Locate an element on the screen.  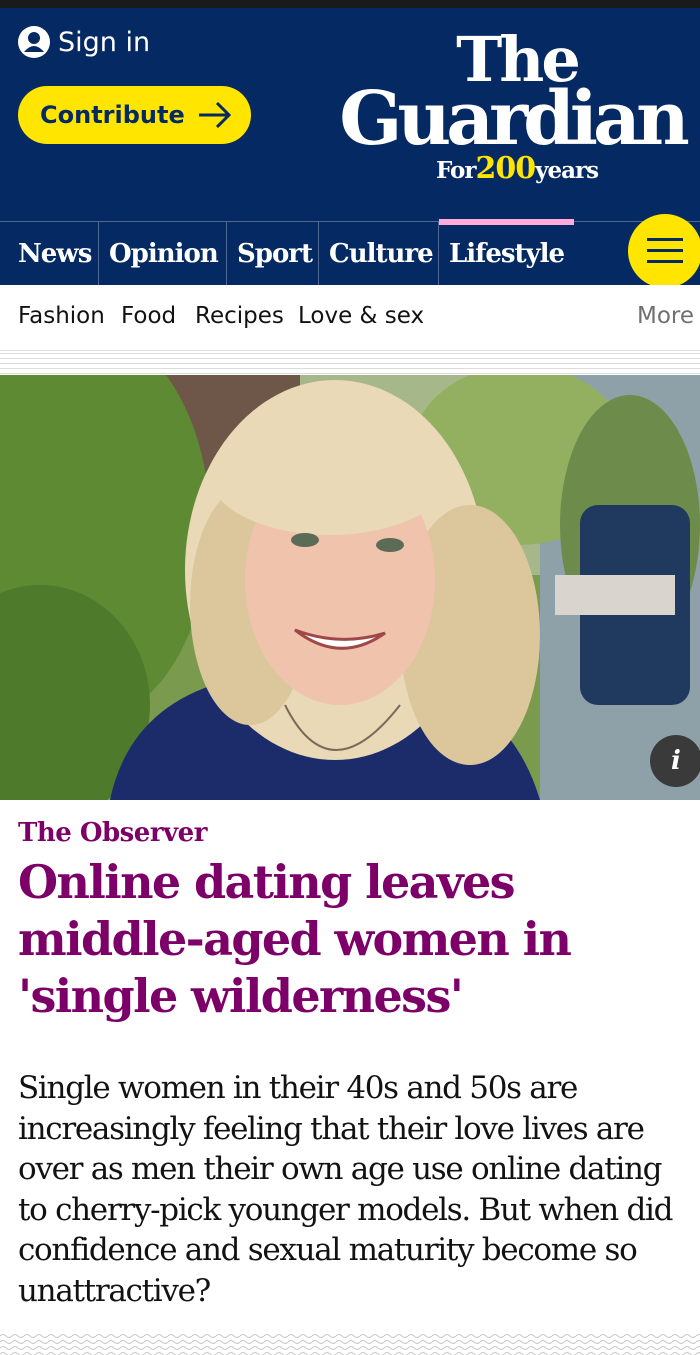
subnav-item-food: Food is located at coordinates (148, 316).